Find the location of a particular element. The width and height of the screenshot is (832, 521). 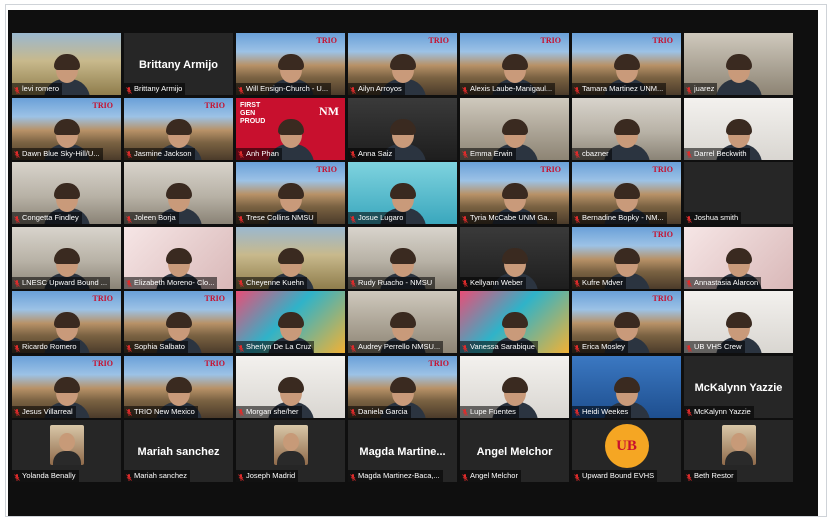

participant-name-label: Ricardo Romero is located at coordinates (46, 347).